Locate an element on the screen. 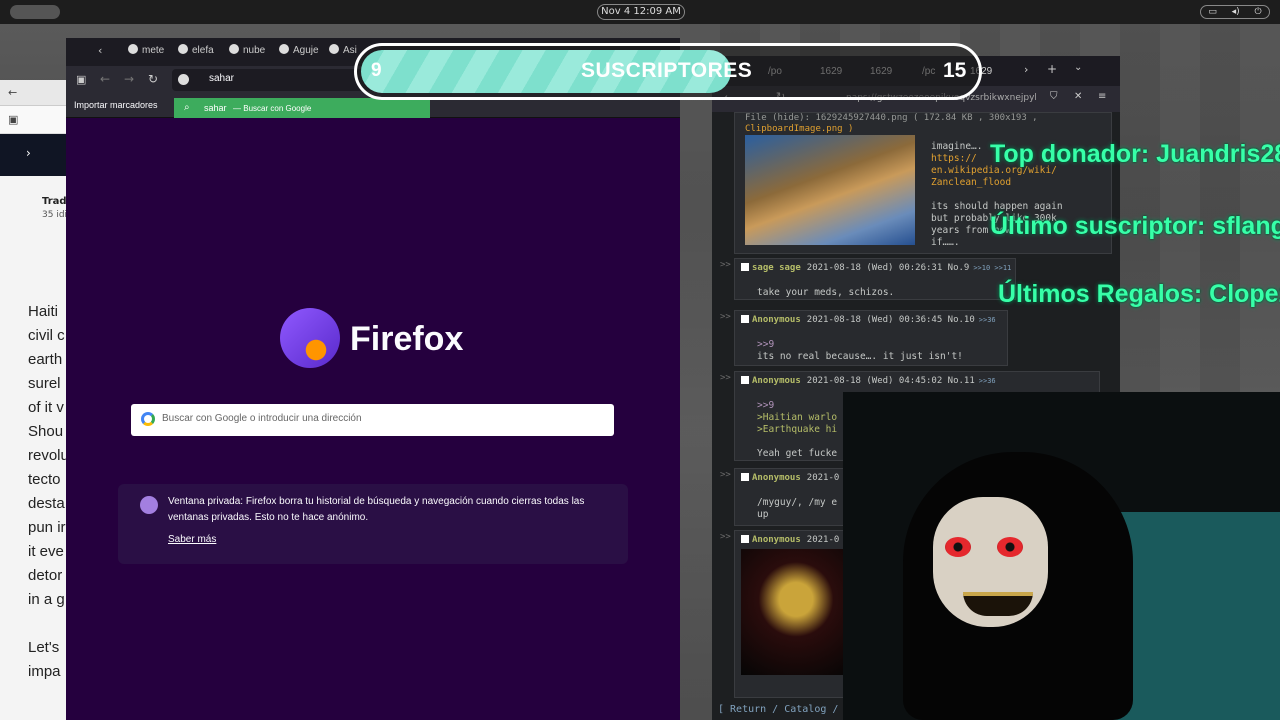  search-engine-icon is located at coordinates (183, 79).